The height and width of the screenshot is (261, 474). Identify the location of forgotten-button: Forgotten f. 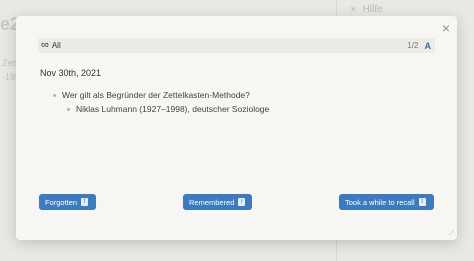
(67, 202).